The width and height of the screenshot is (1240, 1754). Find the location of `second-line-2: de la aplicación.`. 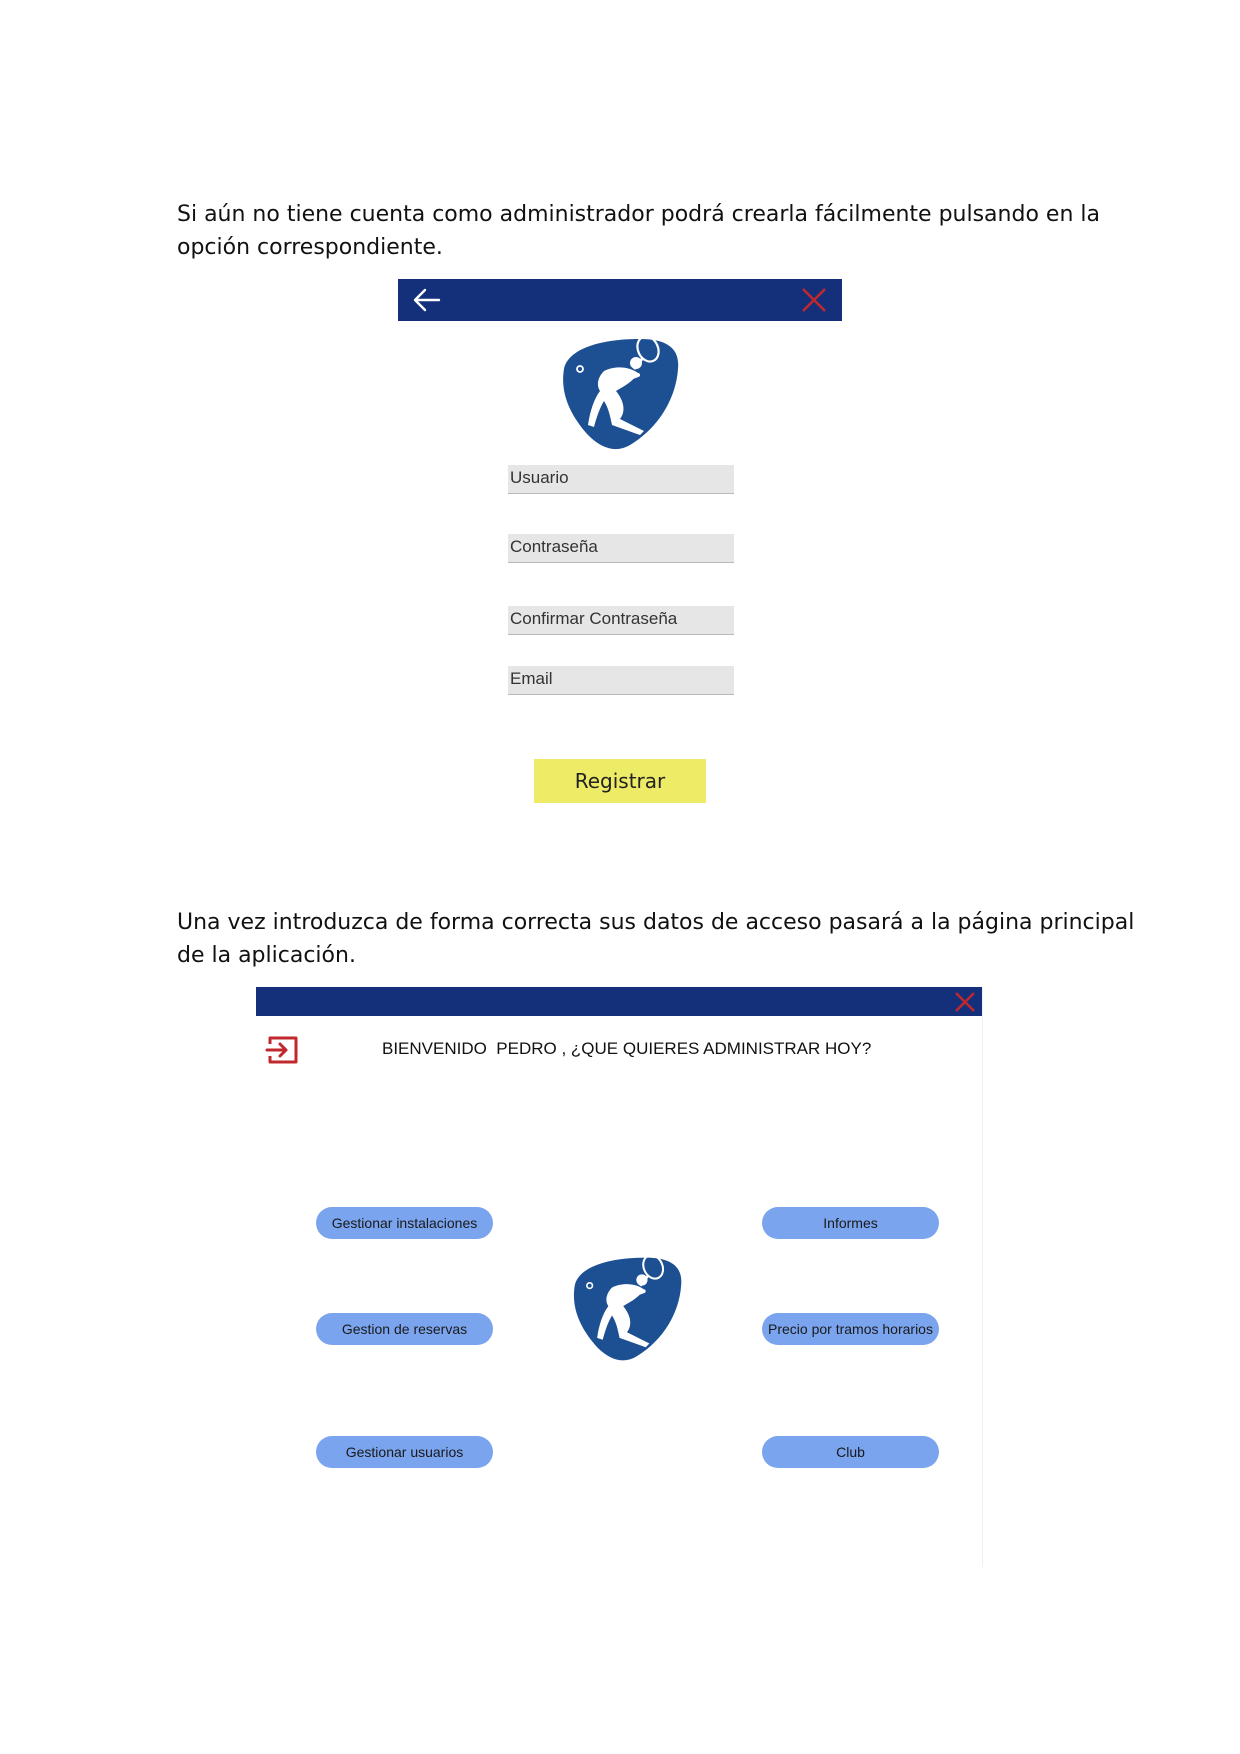

second-line-2: de la aplicación. is located at coordinates (266, 955).